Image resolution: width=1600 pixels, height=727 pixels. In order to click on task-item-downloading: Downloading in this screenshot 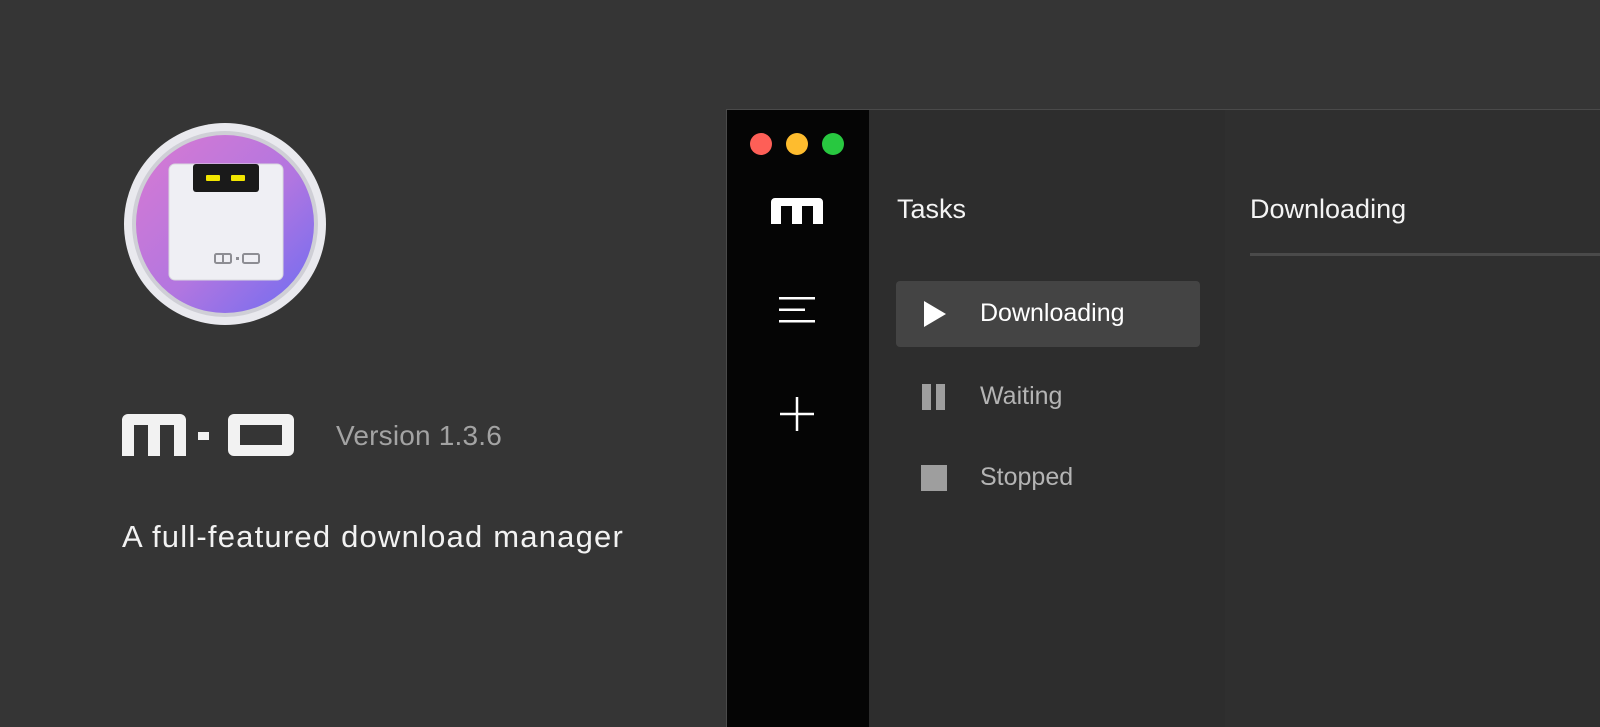, I will do `click(1048, 314)`.